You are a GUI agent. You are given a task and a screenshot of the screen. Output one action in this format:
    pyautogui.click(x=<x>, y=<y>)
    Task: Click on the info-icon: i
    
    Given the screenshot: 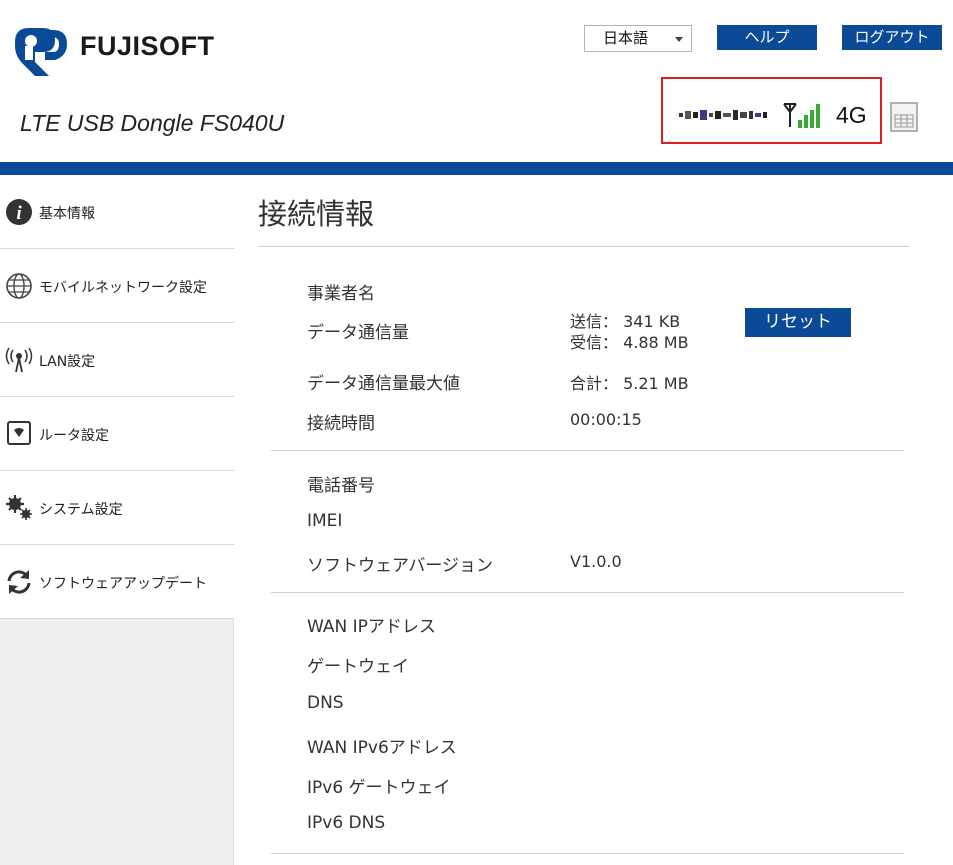 What is the action you would take?
    pyautogui.click(x=19, y=212)
    